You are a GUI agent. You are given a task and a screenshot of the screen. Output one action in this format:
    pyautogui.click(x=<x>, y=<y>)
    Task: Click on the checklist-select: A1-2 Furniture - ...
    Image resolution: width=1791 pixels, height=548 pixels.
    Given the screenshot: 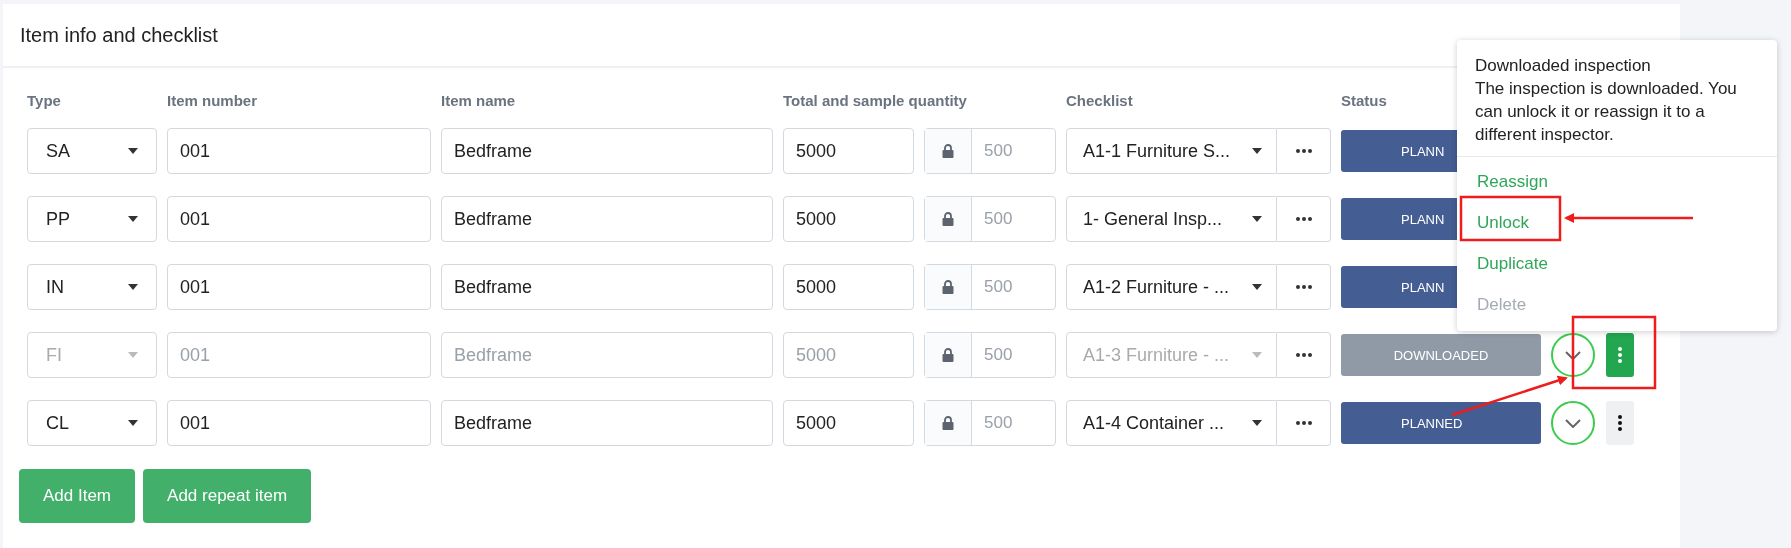 What is the action you would take?
    pyautogui.click(x=1171, y=287)
    